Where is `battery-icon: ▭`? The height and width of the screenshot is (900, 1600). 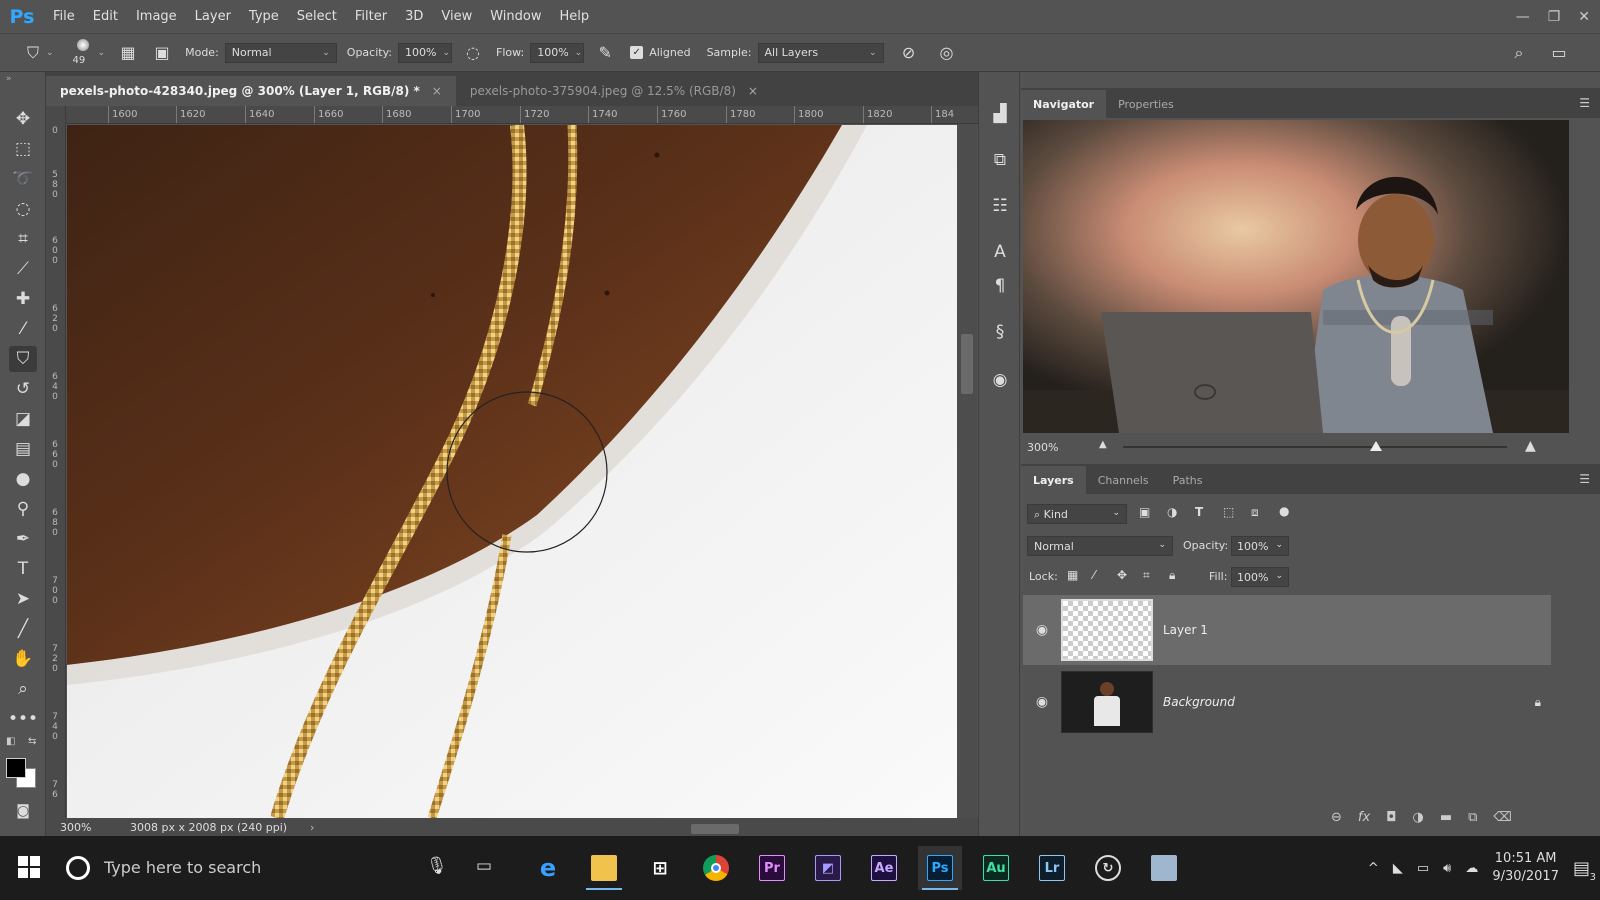 battery-icon: ▭ is located at coordinates (1423, 868).